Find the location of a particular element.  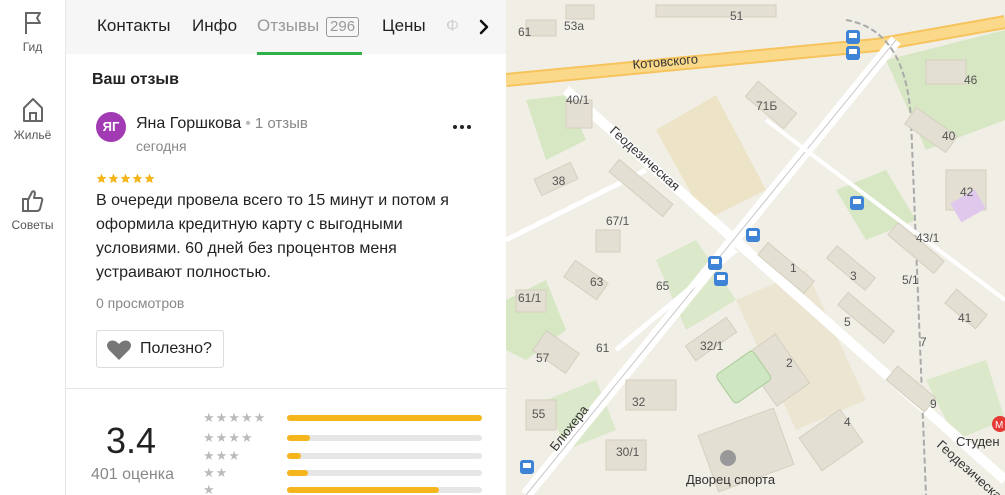

svg-text: 40/1 is located at coordinates (578, 100).